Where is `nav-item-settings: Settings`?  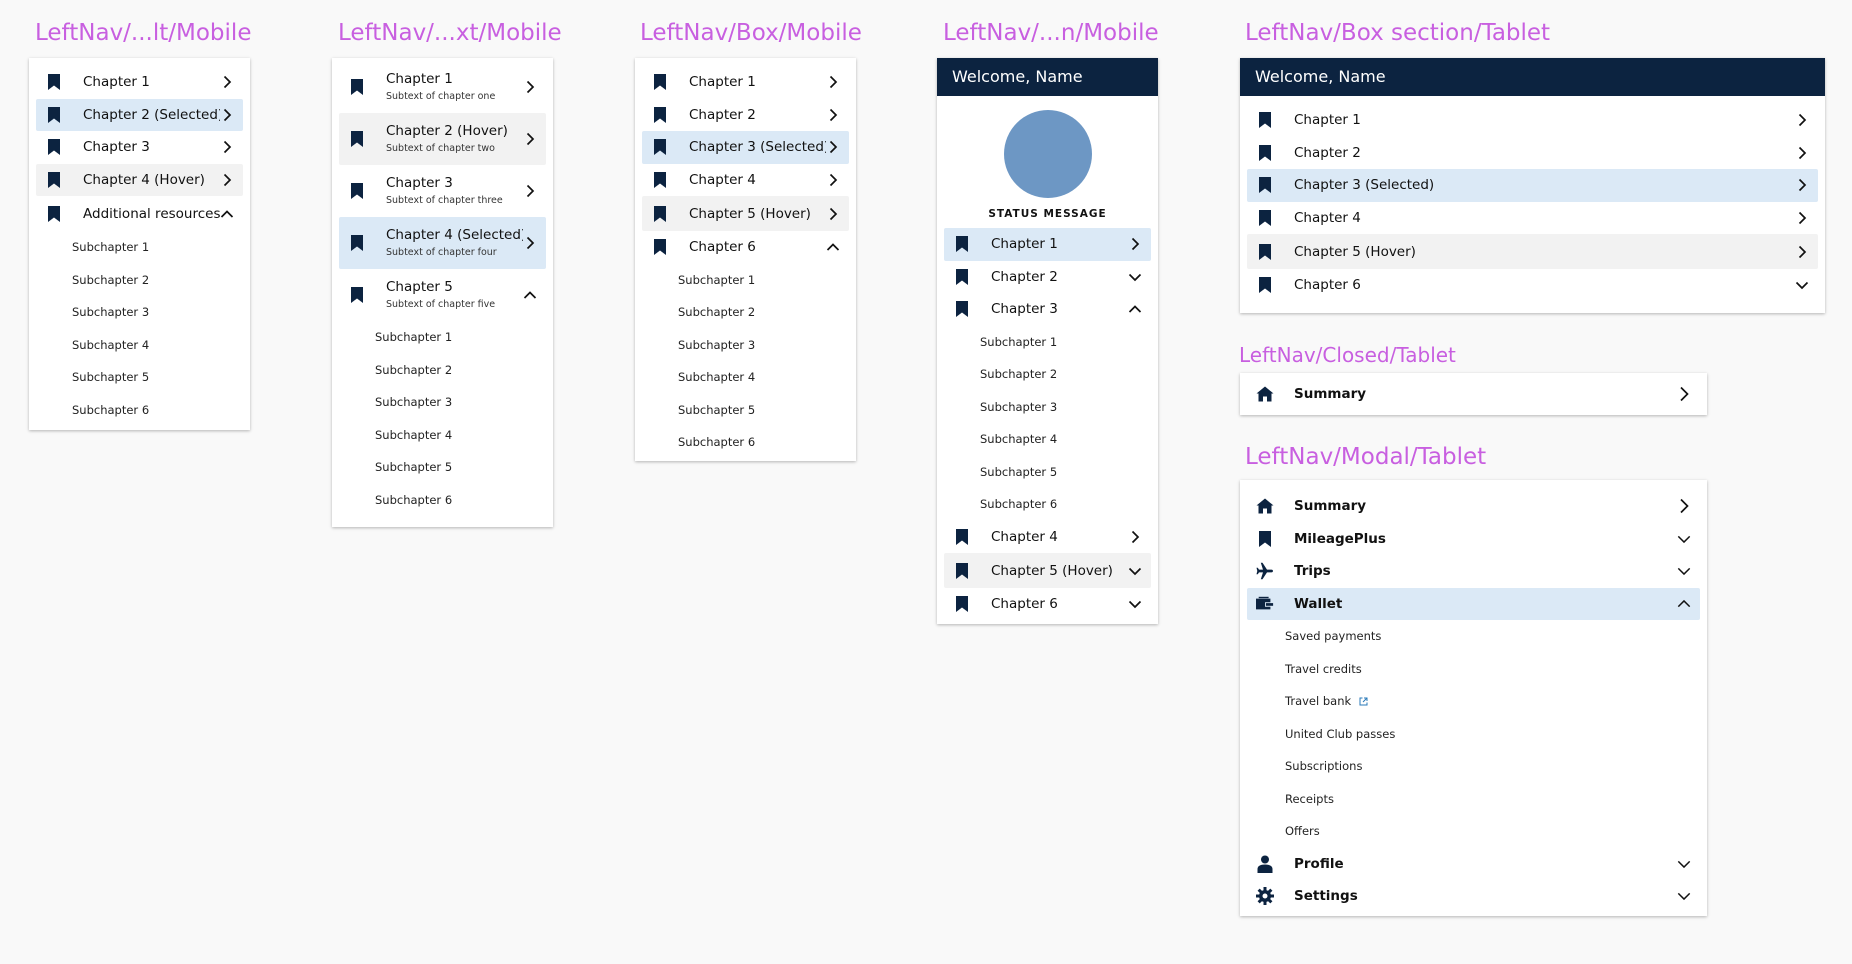
nav-item-settings: Settings is located at coordinates (1473, 896).